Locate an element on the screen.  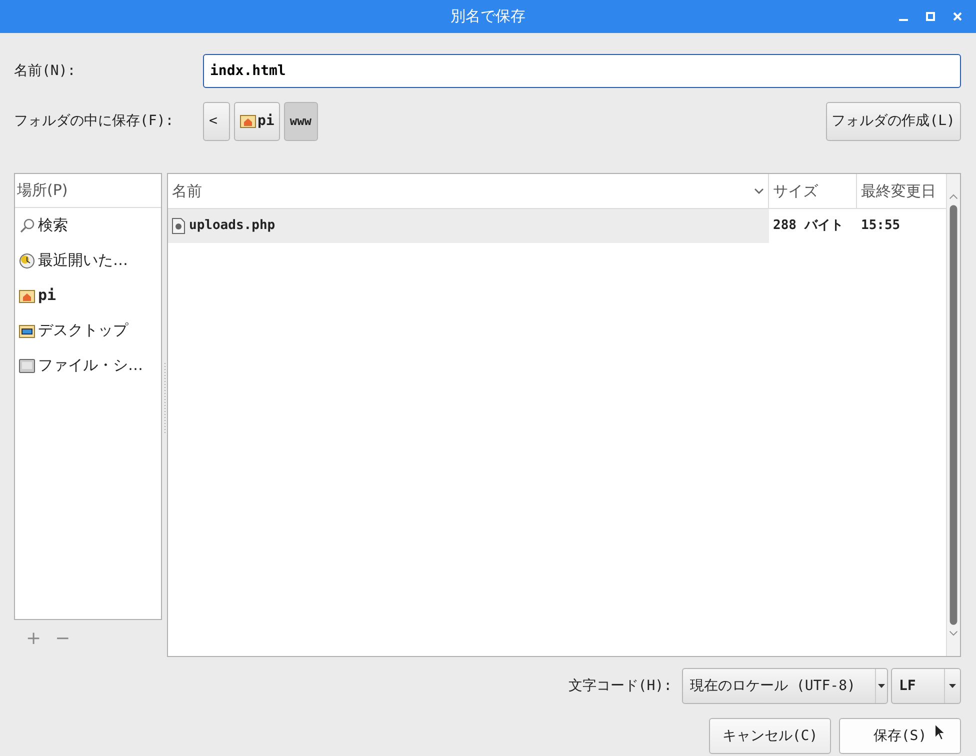
back-button: < is located at coordinates (216, 121).